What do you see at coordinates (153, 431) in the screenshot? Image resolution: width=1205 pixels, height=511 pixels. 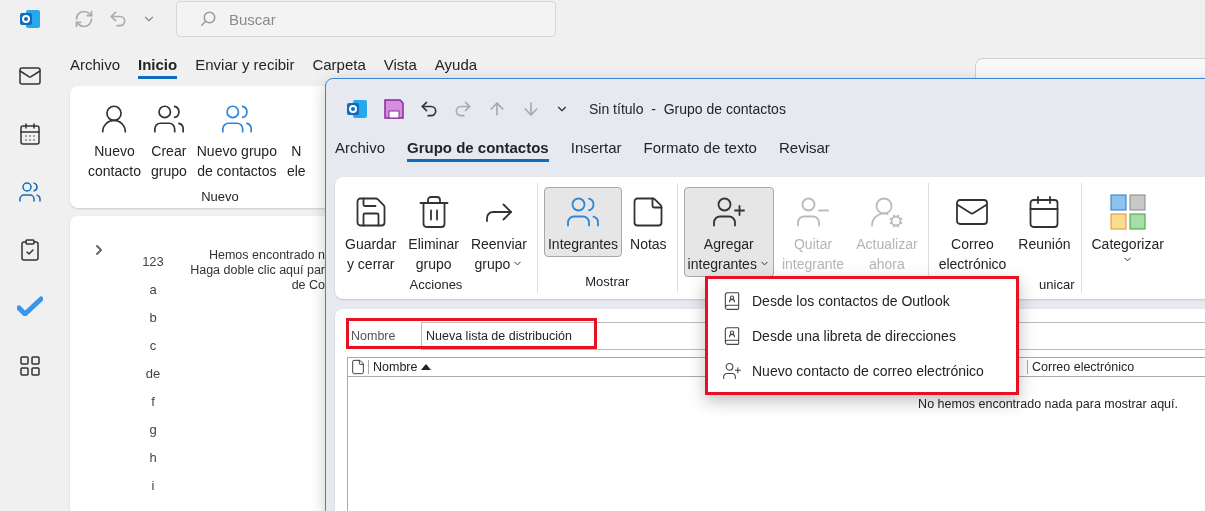 I see `index-letter: g` at bounding box center [153, 431].